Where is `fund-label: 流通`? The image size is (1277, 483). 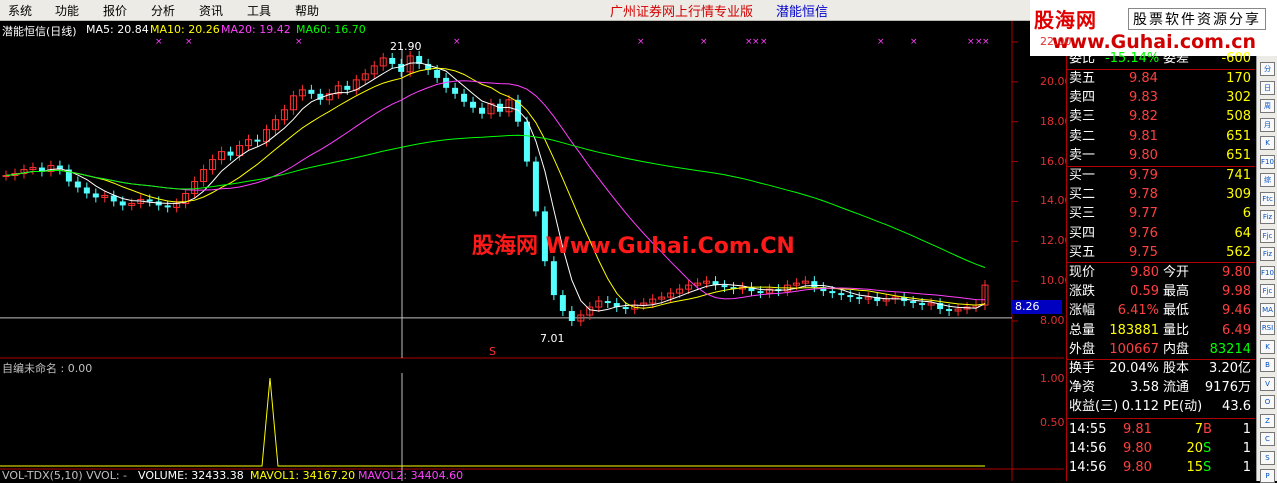 fund-label: 流通 is located at coordinates (1176, 388).